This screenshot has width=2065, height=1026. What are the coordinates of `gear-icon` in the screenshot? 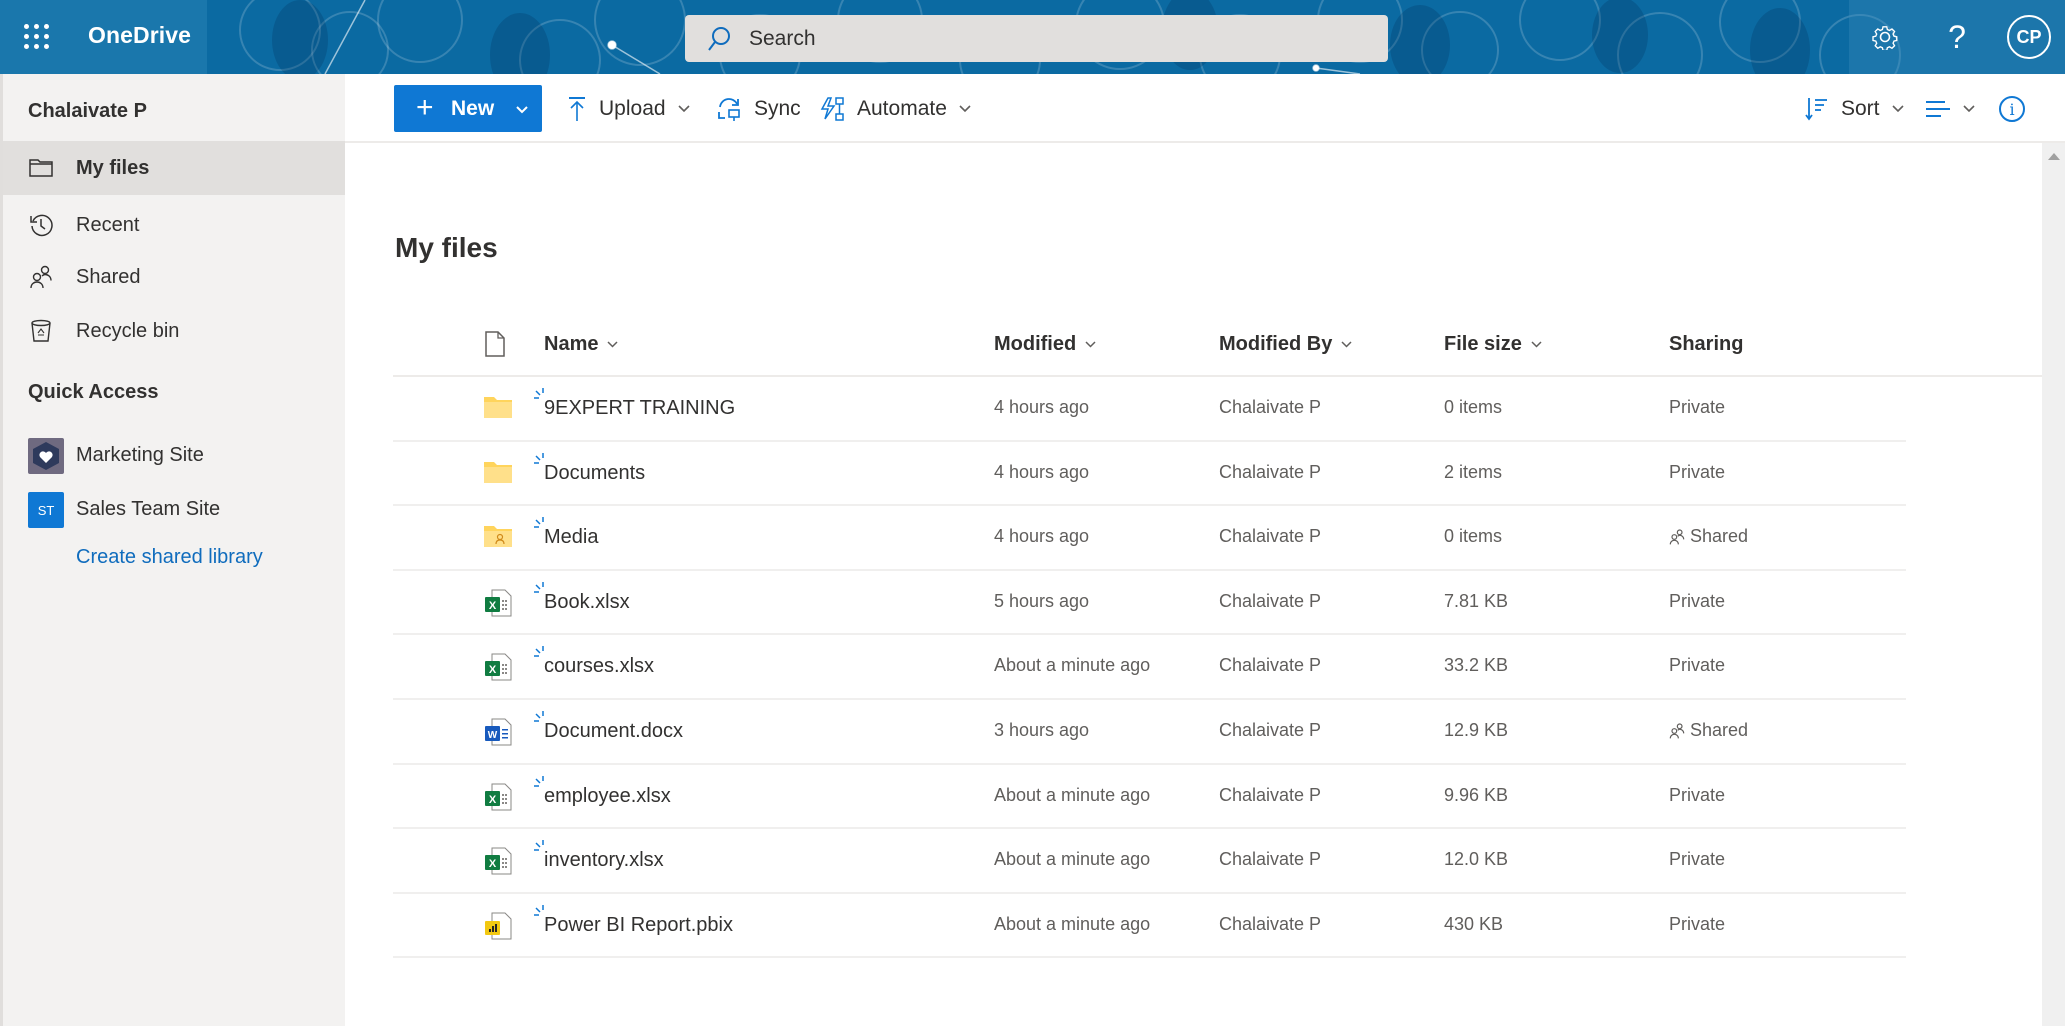 It's located at (1885, 38).